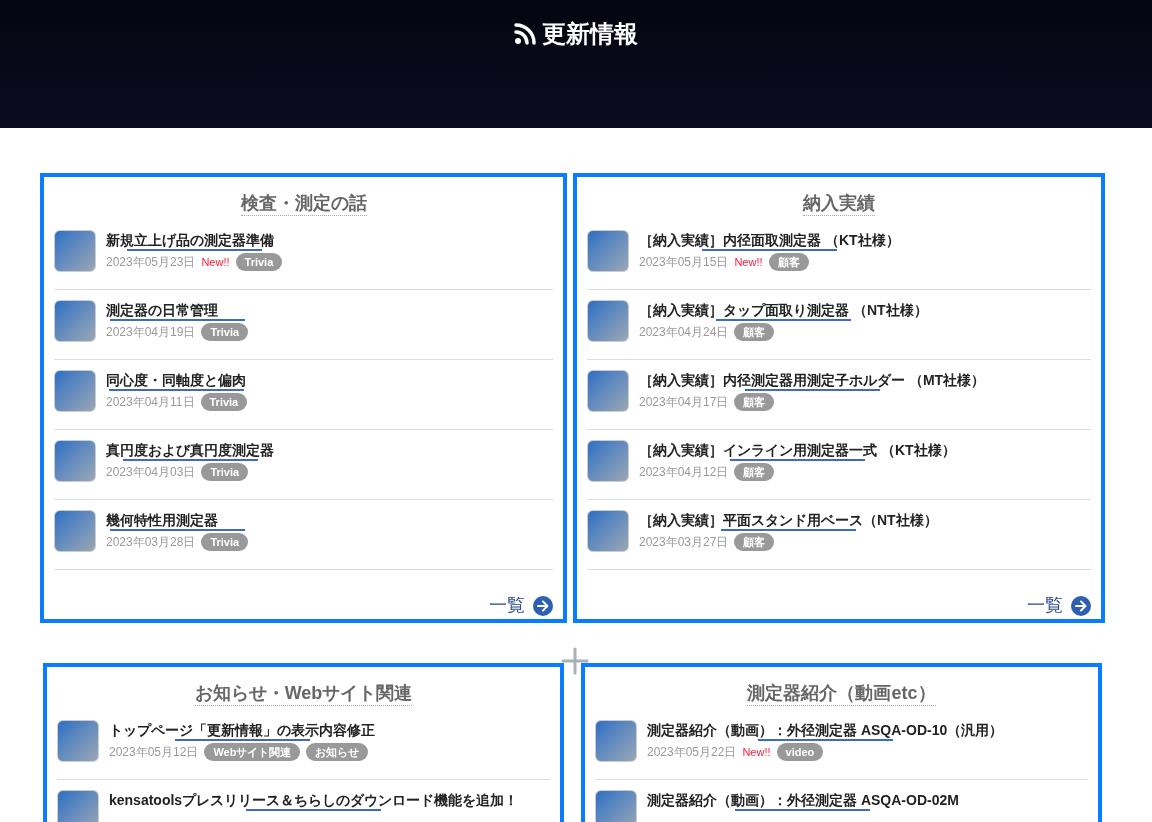 The width and height of the screenshot is (1152, 822). What do you see at coordinates (839, 203) in the screenshot?
I see `card-title: 納入実績` at bounding box center [839, 203].